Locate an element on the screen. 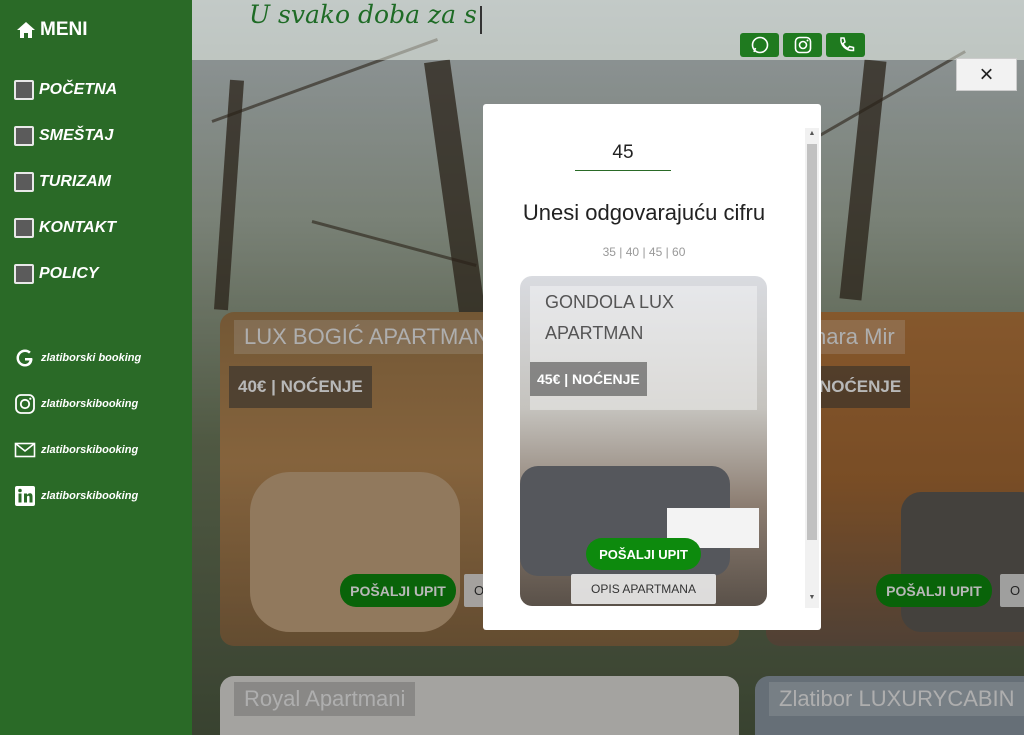 Image resolution: width=1024 pixels, height=735 pixels. description-button: OPIS APARTMANA is located at coordinates (643, 589).